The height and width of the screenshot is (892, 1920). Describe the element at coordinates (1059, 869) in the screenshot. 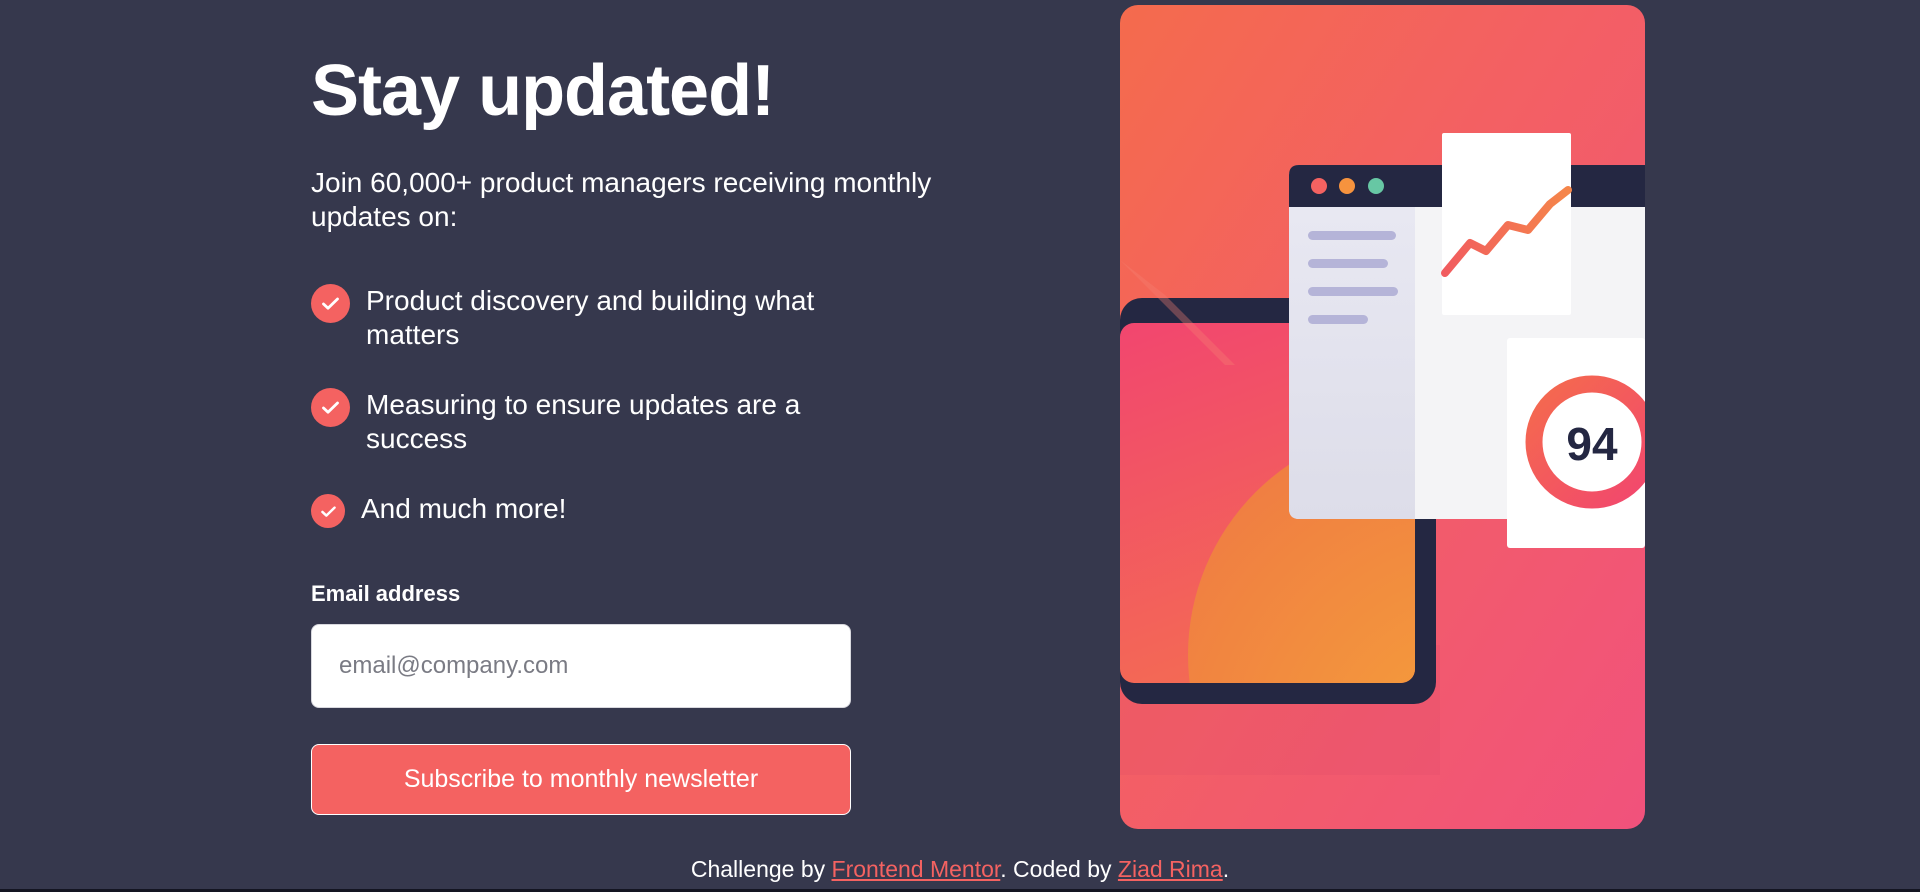

I see `attribution-middle: . Coded by` at that location.